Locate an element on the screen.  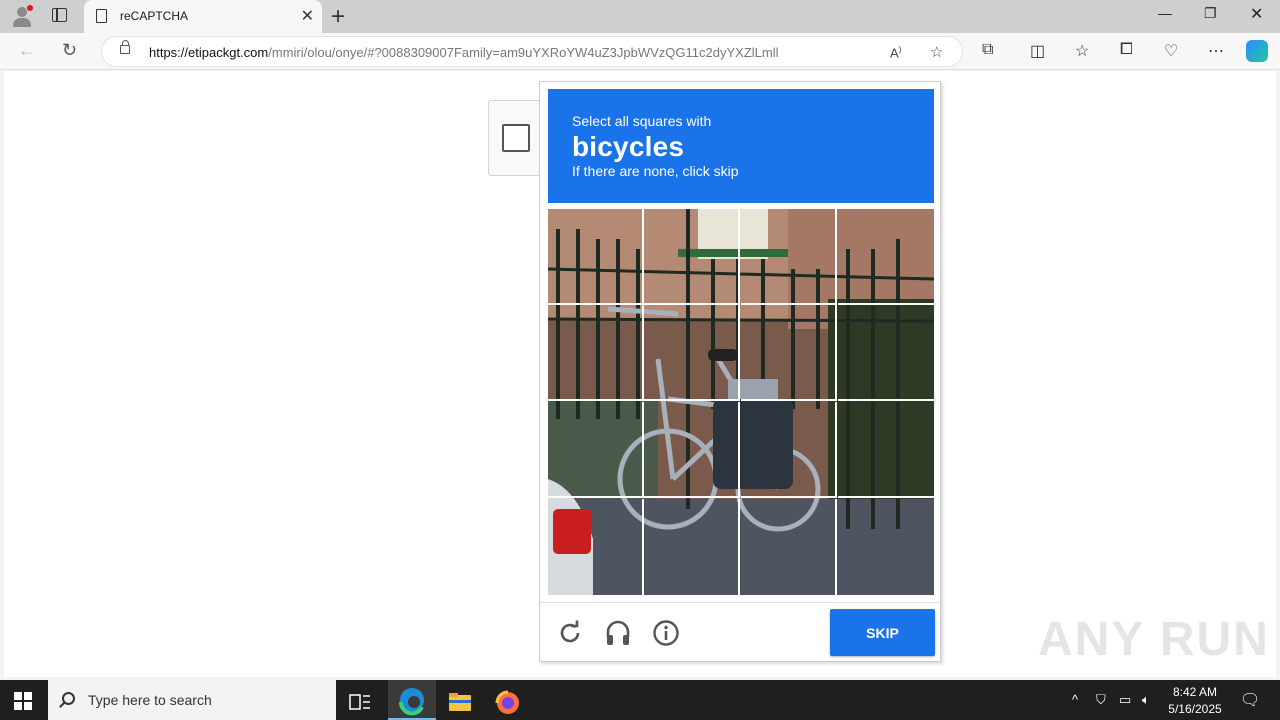
skip-button: SKIP is located at coordinates (882, 632).